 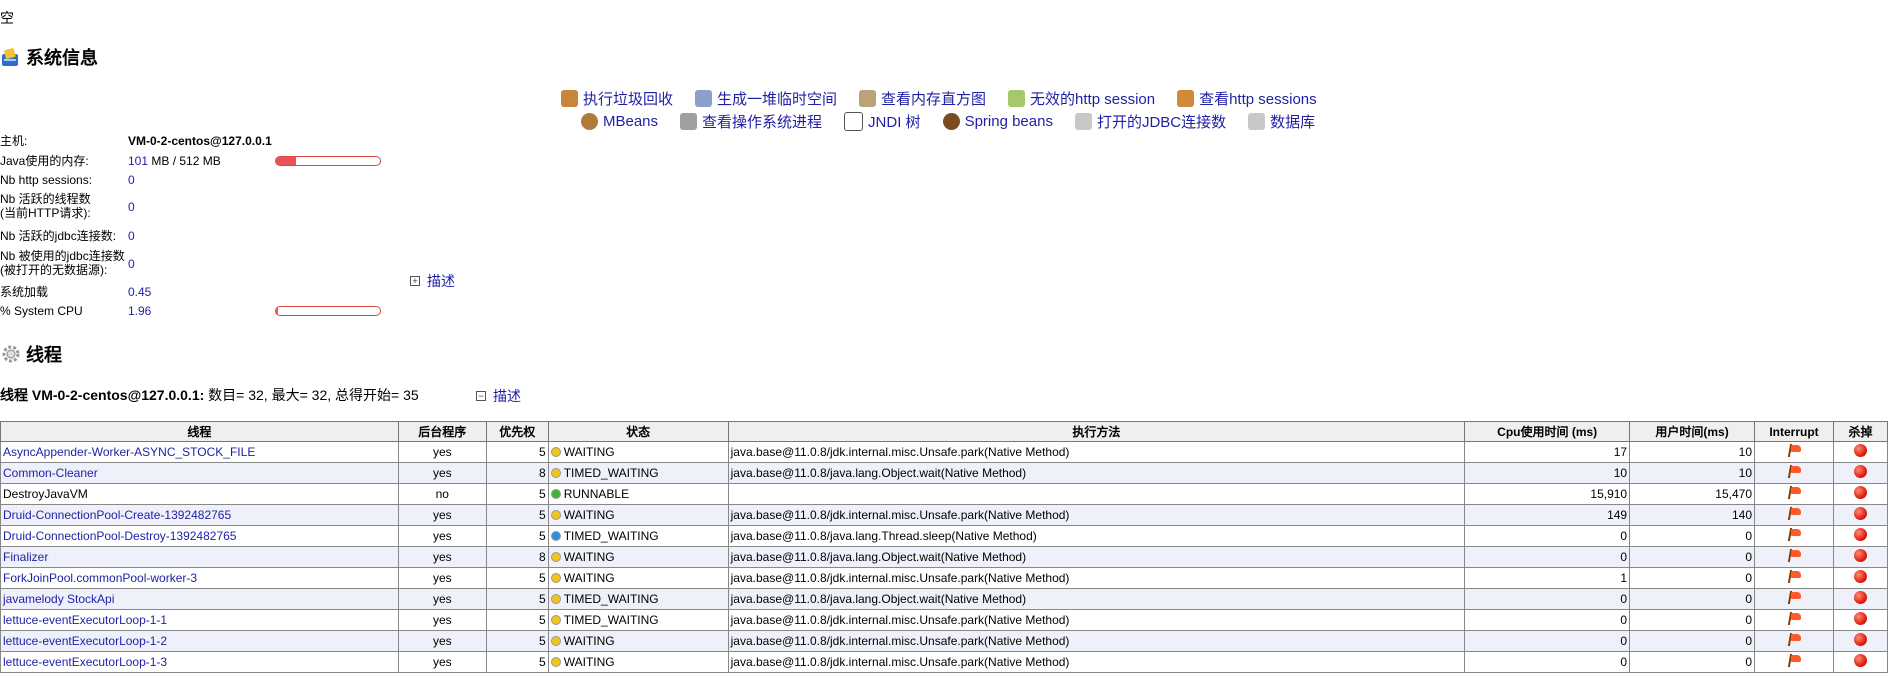 I want to click on thread-name-link: lettuce-eventExecutorLoop-1-2, so click(x=85, y=641).